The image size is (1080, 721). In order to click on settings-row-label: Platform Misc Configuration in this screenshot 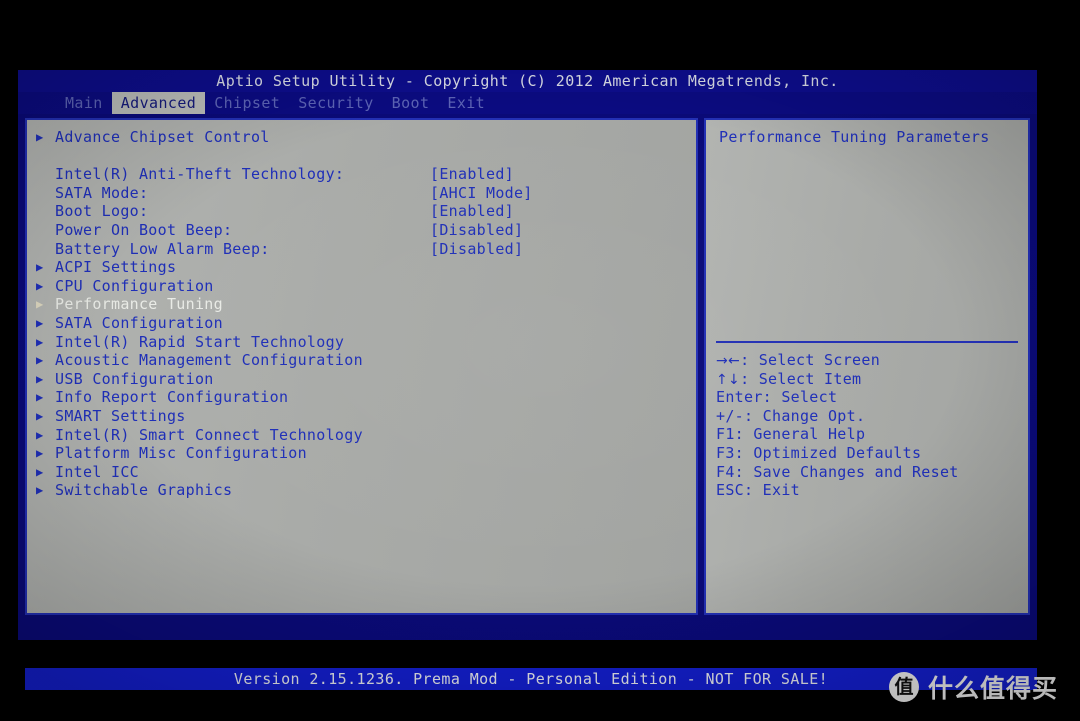, I will do `click(181, 453)`.